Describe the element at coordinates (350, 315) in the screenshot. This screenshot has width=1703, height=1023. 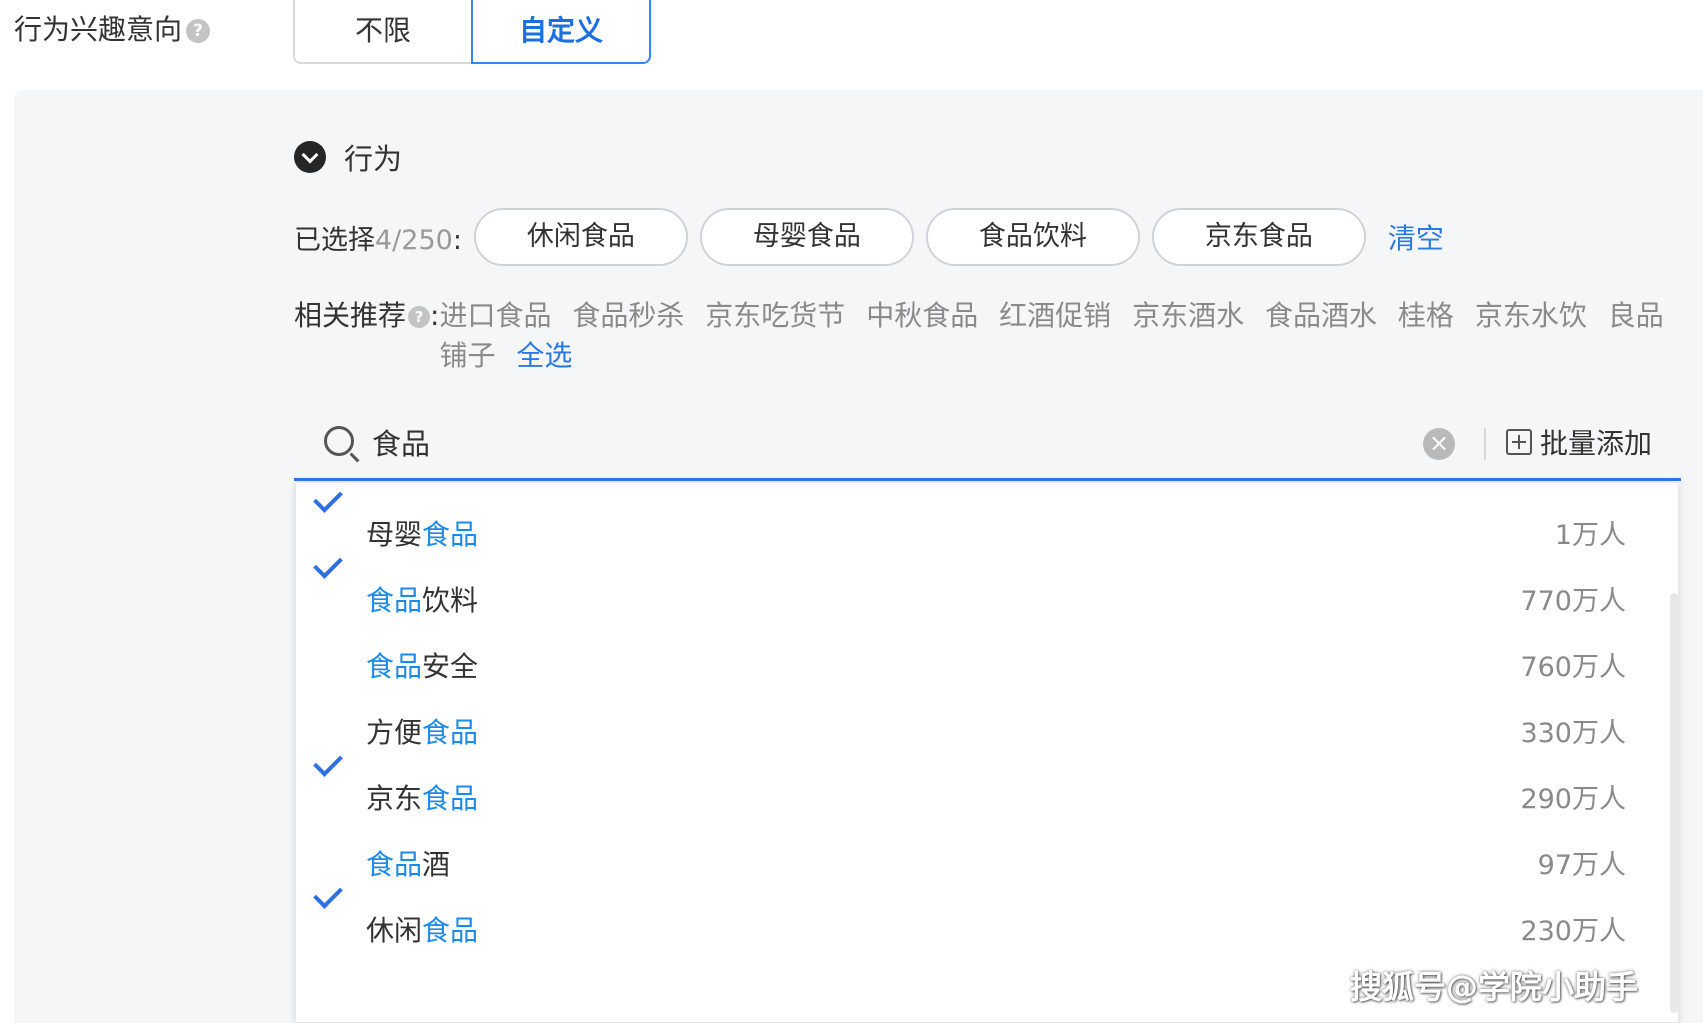
I see `recommend-label-text: 相关推荐` at that location.